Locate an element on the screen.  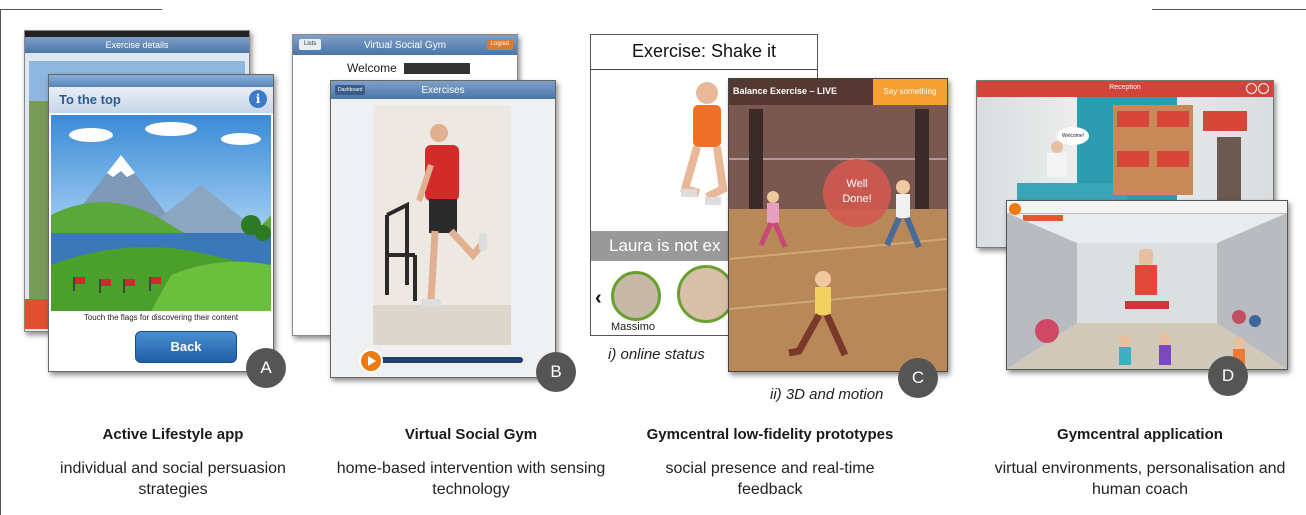
chevron-left-icon: ‹ is located at coordinates (598, 298).